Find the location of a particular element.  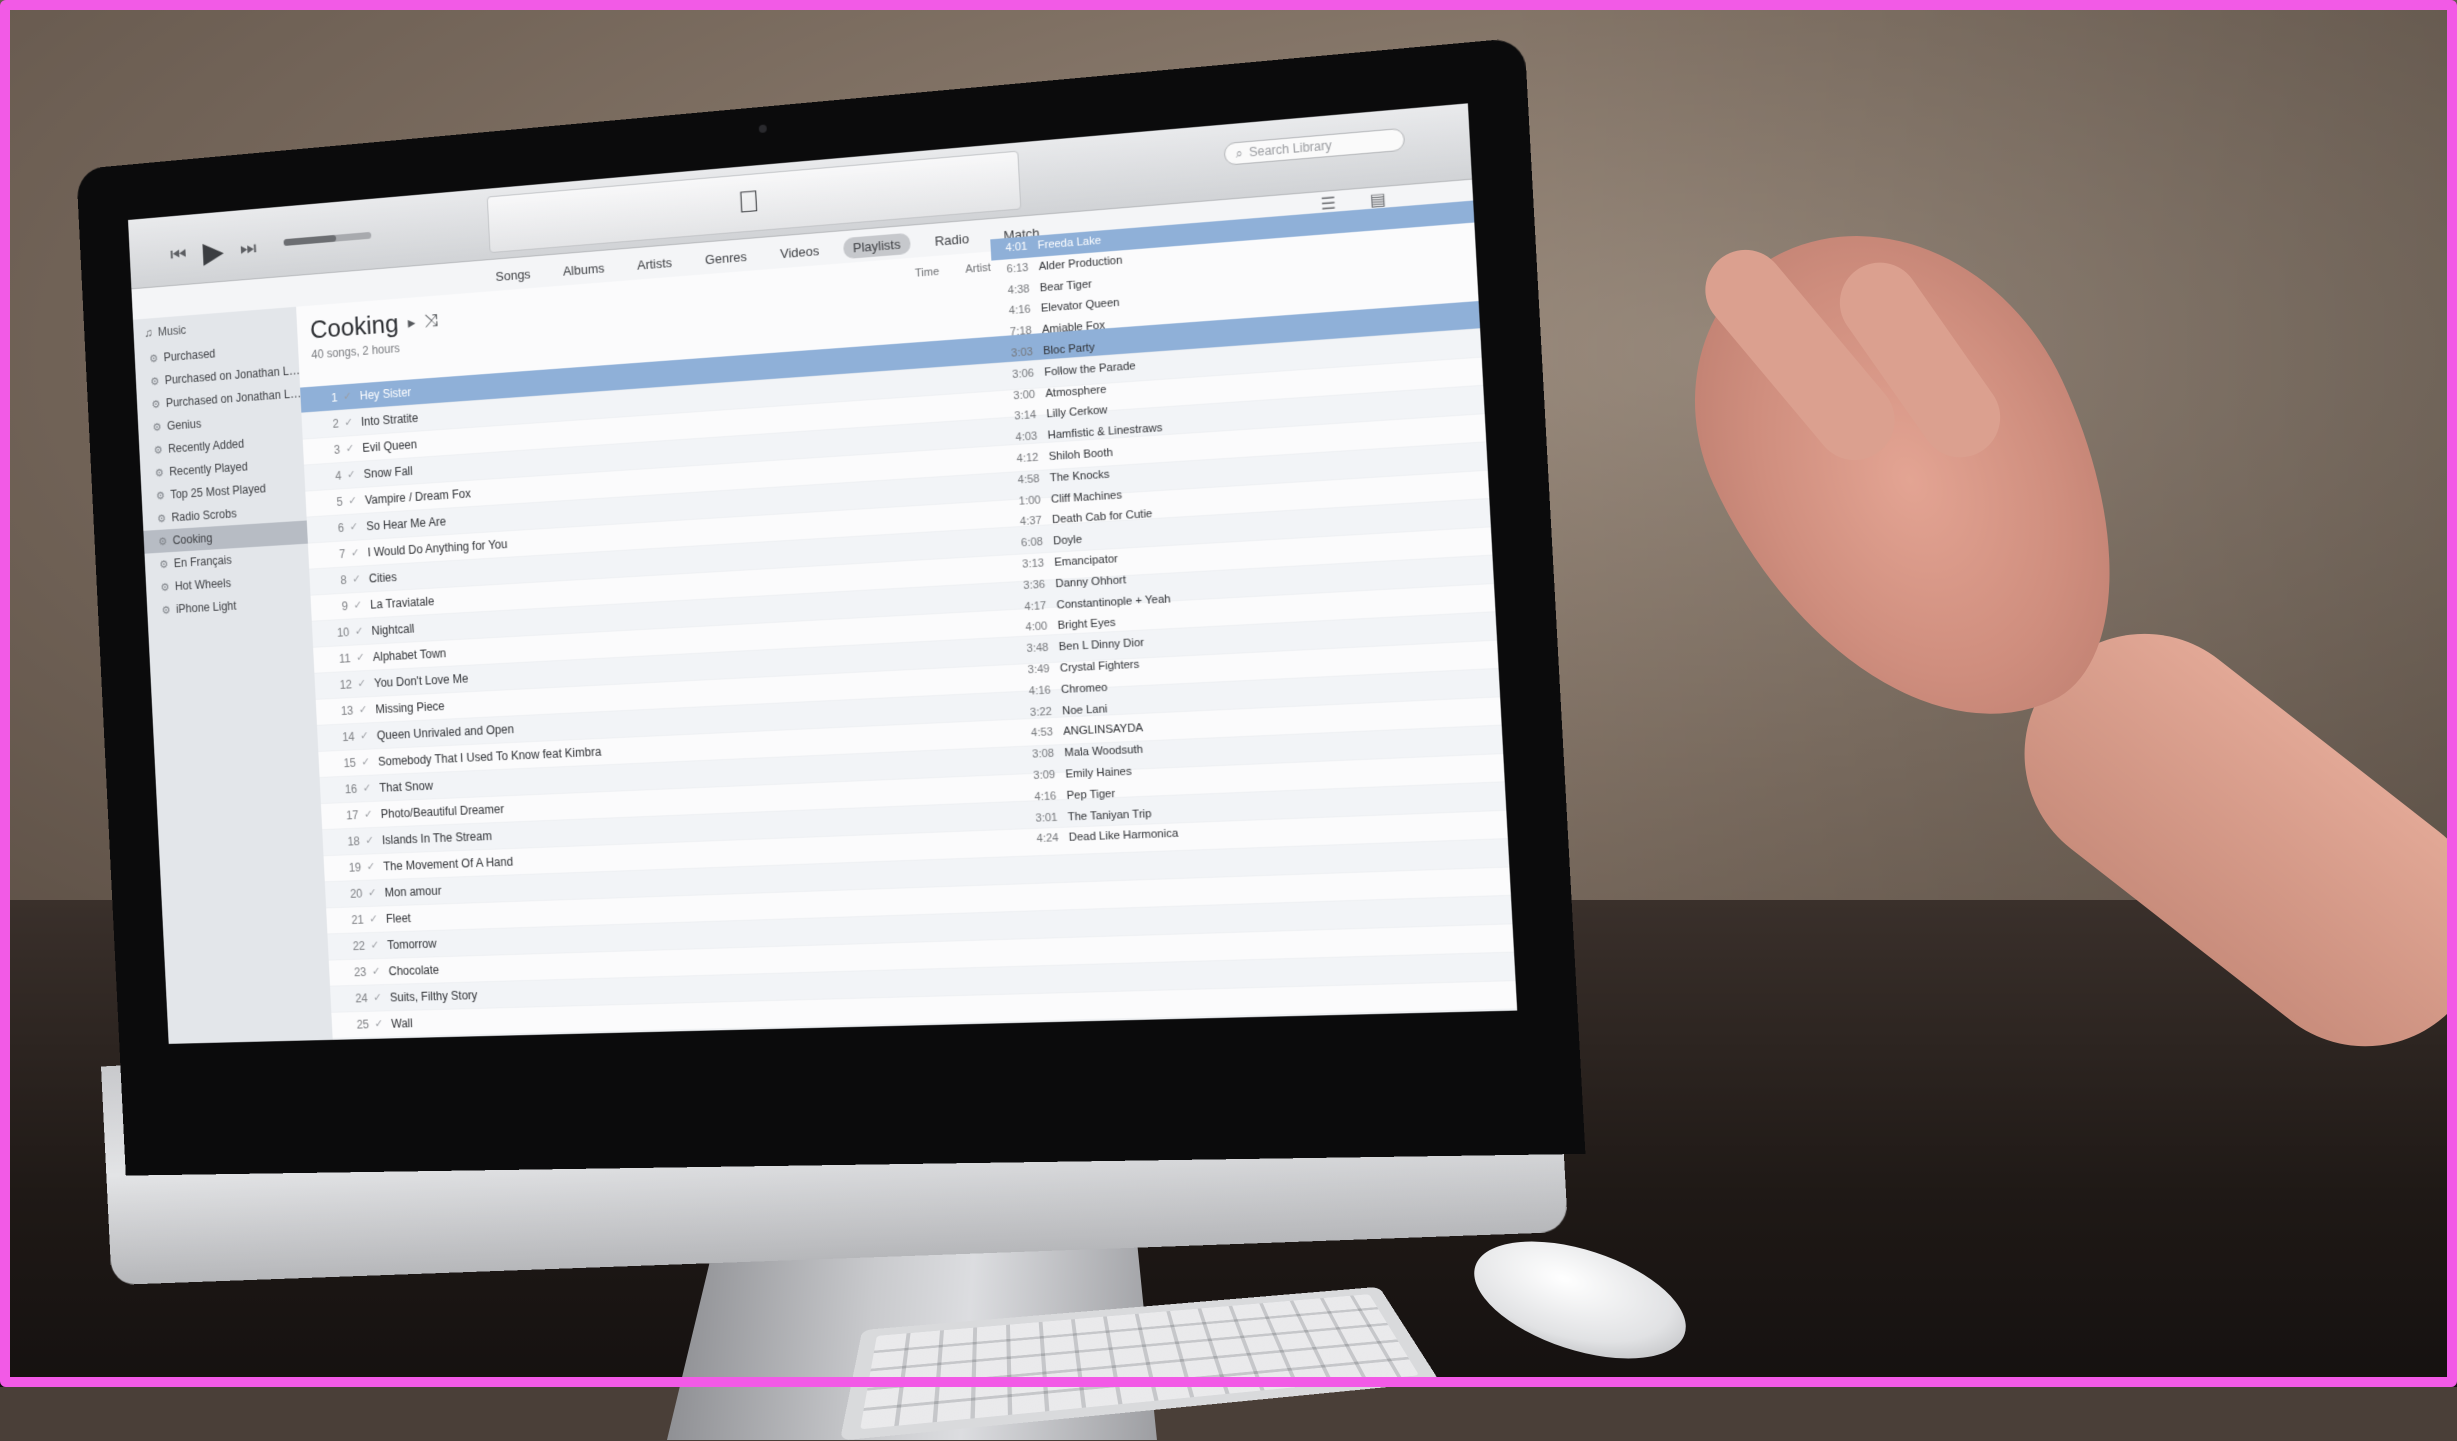

track-artist: ANGLINSAYDA is located at coordinates (1103, 730).